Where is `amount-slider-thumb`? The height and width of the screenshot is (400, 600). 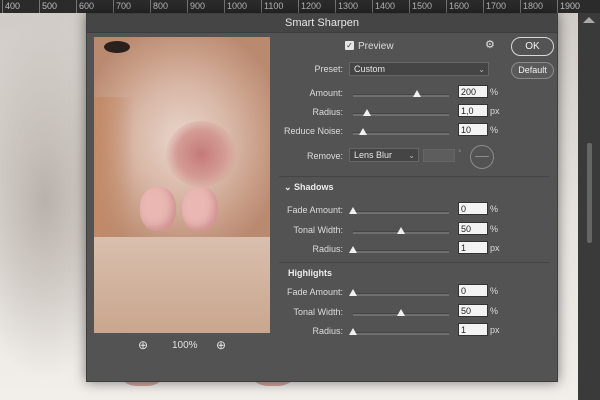
amount-slider-thumb is located at coordinates (417, 93).